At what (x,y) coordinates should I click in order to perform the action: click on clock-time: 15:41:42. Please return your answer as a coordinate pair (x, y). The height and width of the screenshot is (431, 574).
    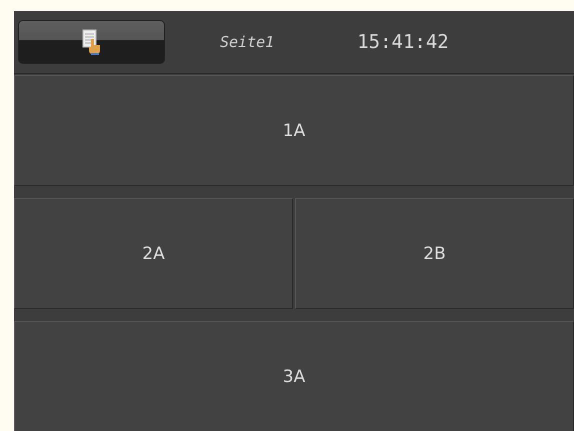
    Looking at the image, I should click on (403, 42).